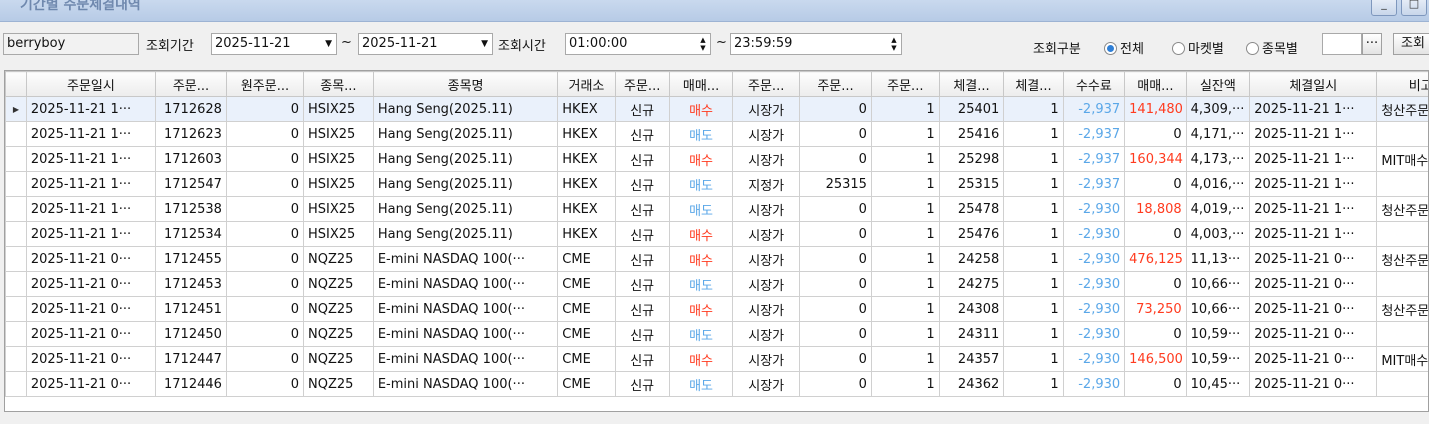 The width and height of the screenshot is (1429, 424). I want to click on cell-name: E-mini NASDAQ 100(···, so click(465, 359).